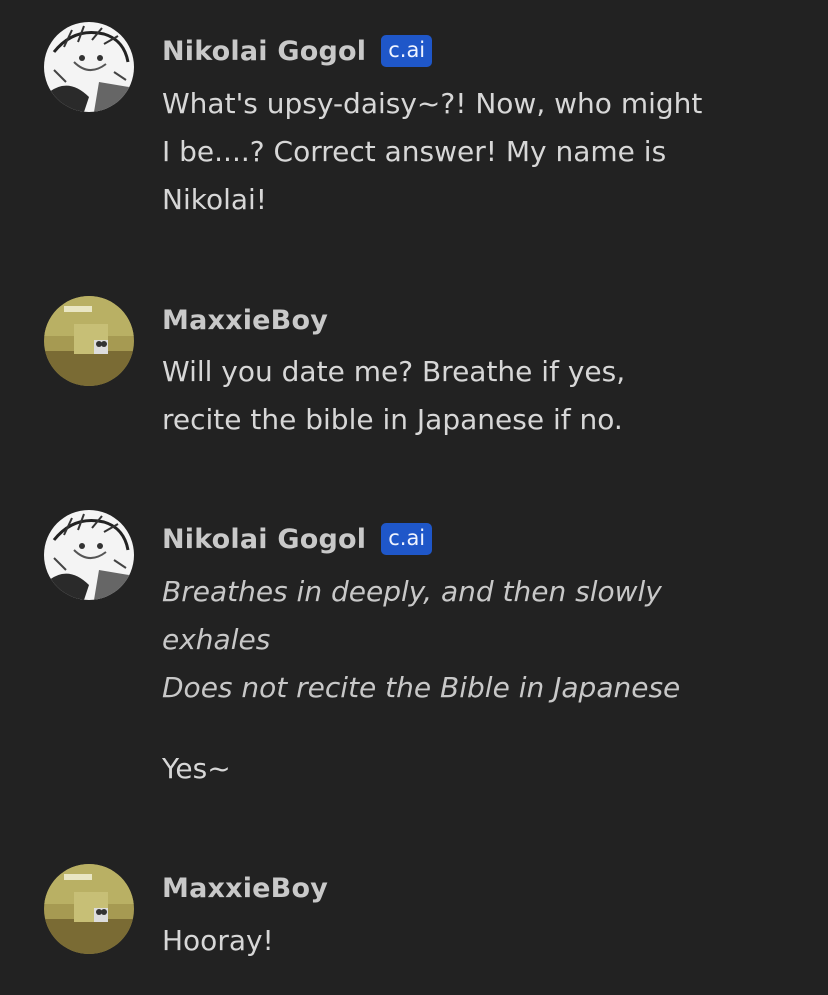 The width and height of the screenshot is (828, 995). What do you see at coordinates (392, 419) in the screenshot?
I see `message-line: recite the bible in Japanese if no.` at bounding box center [392, 419].